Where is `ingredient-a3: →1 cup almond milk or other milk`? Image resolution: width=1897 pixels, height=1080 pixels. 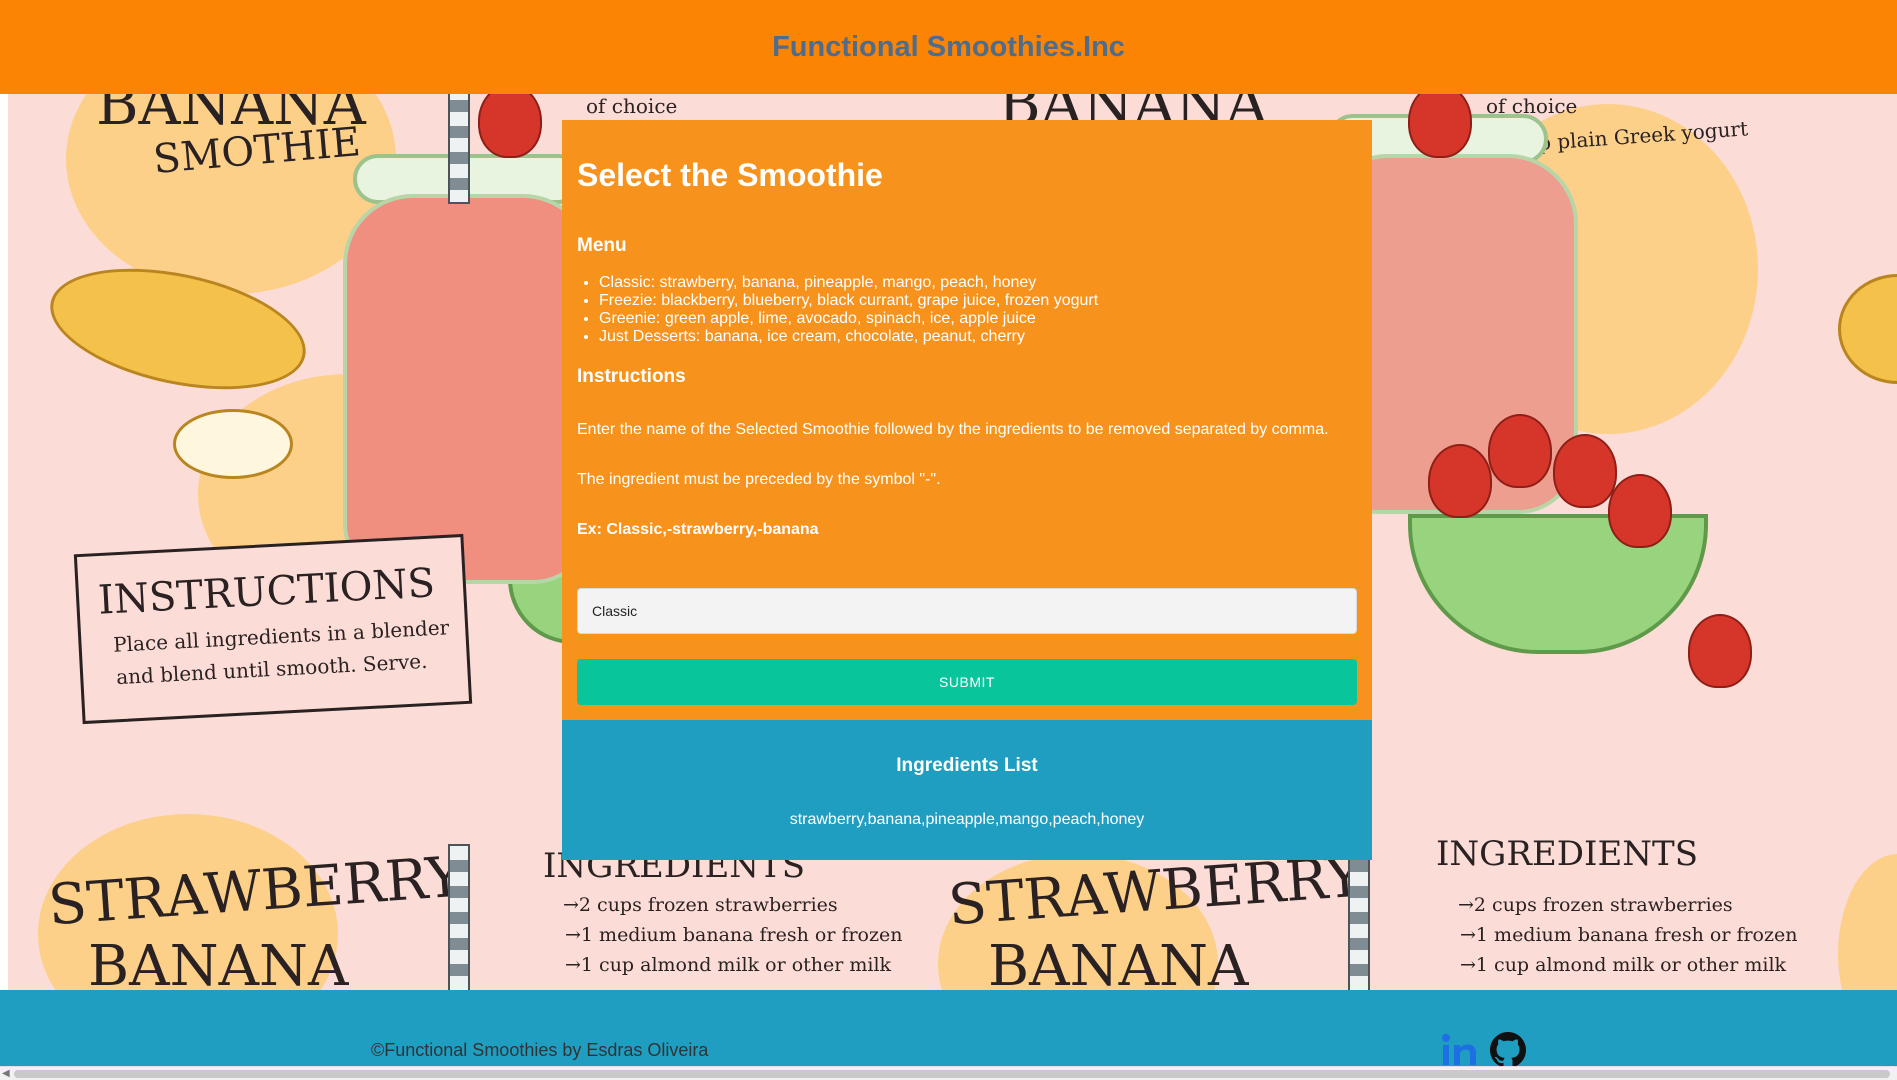
ingredient-a3: →1 cup almond milk or other milk is located at coordinates (728, 965).